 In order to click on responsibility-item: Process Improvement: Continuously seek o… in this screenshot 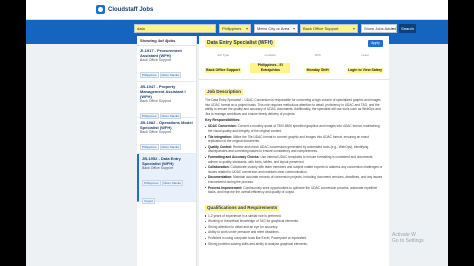, I will do `click(294, 190)`.